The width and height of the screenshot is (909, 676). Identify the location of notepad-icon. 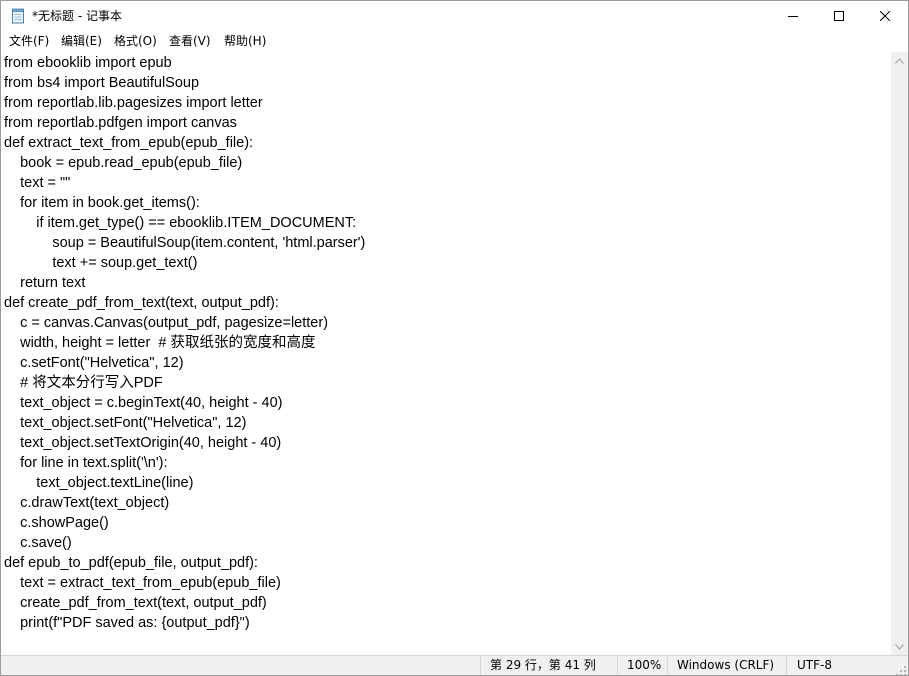
(18, 16).